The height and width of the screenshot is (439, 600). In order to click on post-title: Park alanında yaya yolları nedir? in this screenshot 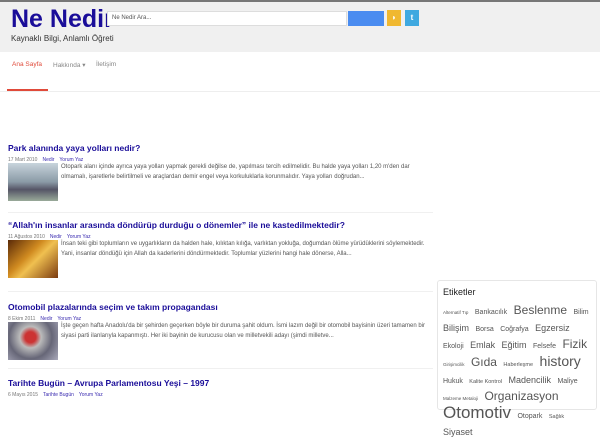, I will do `click(220, 148)`.